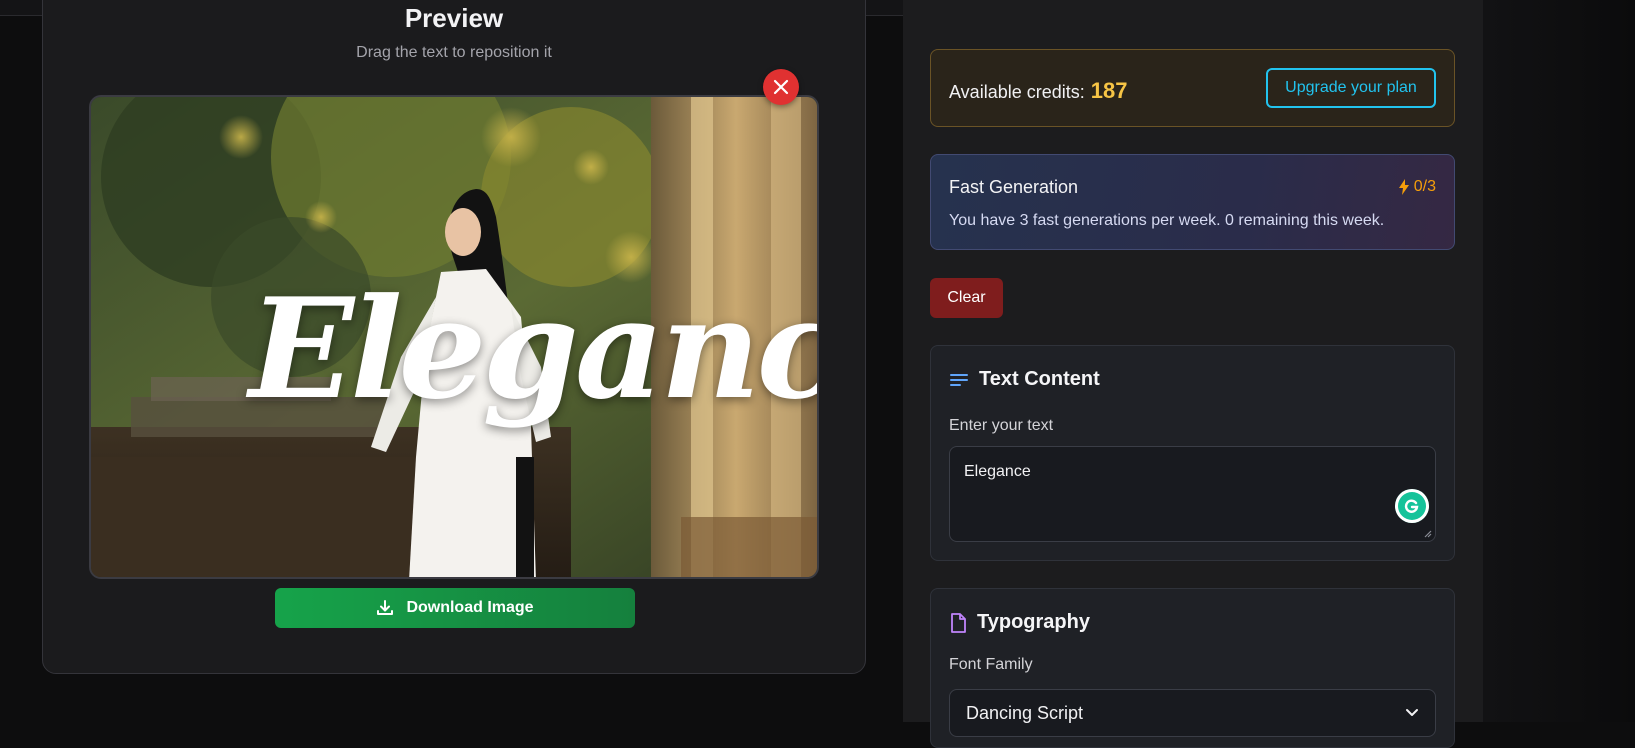 The width and height of the screenshot is (1635, 748). Describe the element at coordinates (1033, 622) in the screenshot. I see `typography-heading-label: Typography` at that location.